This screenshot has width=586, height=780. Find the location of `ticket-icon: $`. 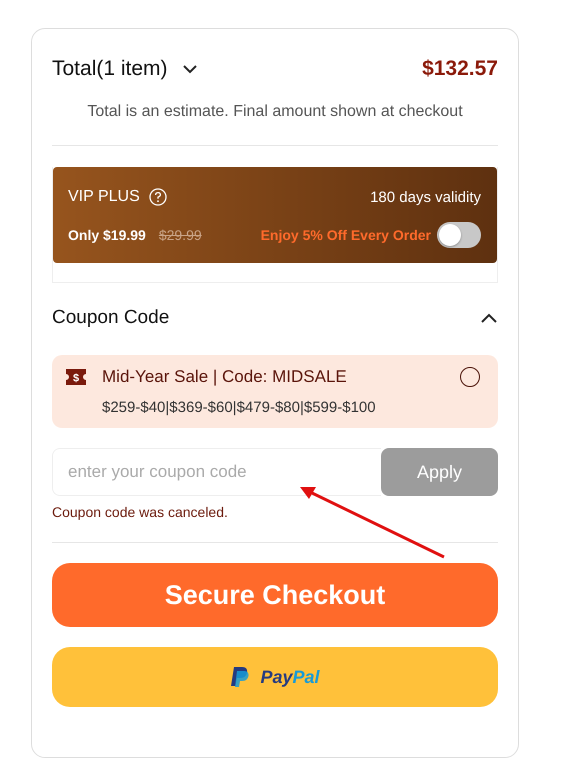

ticket-icon: $ is located at coordinates (76, 377).